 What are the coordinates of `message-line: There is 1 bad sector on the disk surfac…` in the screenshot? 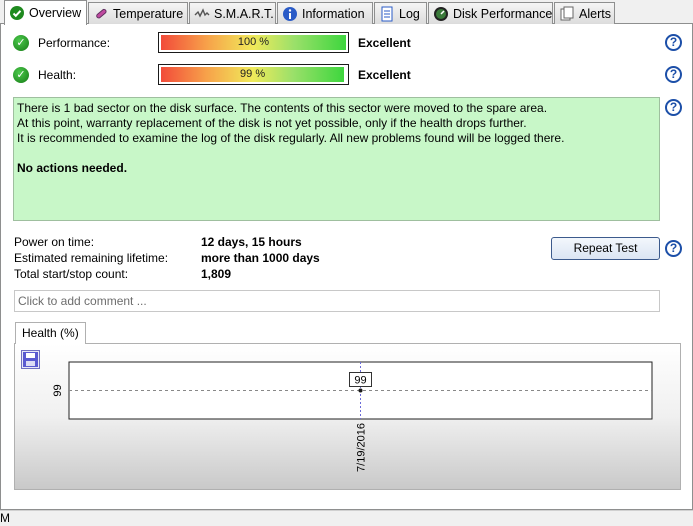 It's located at (282, 108).